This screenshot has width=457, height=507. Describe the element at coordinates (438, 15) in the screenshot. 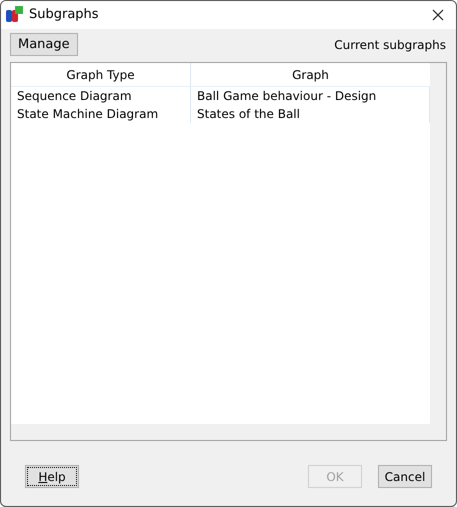

I see `close-icon` at that location.